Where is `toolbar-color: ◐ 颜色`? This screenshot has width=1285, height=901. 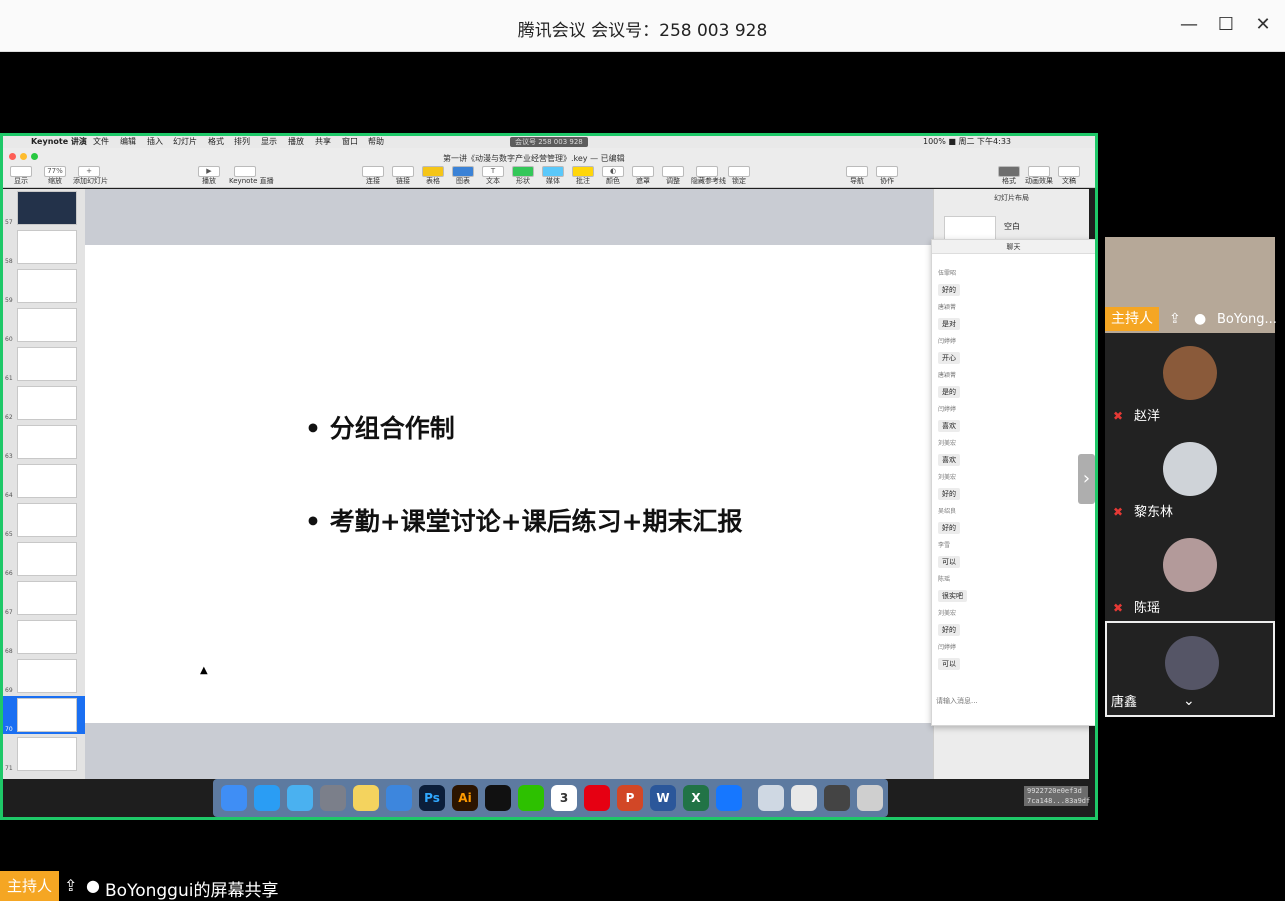 toolbar-color: ◐ 颜色 is located at coordinates (613, 176).